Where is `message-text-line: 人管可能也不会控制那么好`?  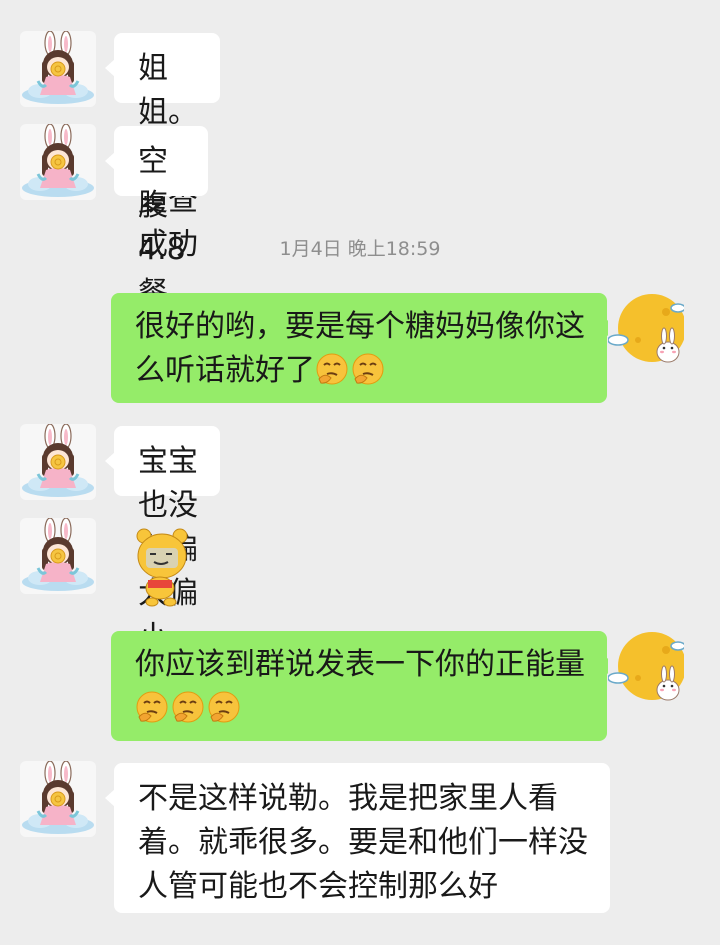 message-text-line: 人管可能也不会控制那么好 is located at coordinates (318, 886).